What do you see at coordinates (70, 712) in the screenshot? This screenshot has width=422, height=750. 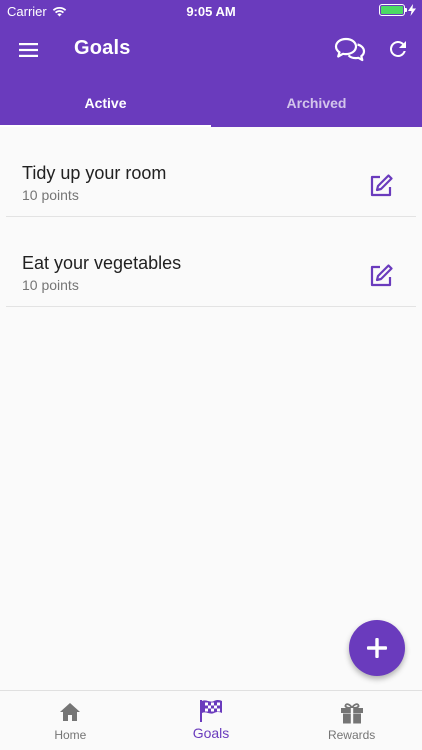 I see `home-icon` at bounding box center [70, 712].